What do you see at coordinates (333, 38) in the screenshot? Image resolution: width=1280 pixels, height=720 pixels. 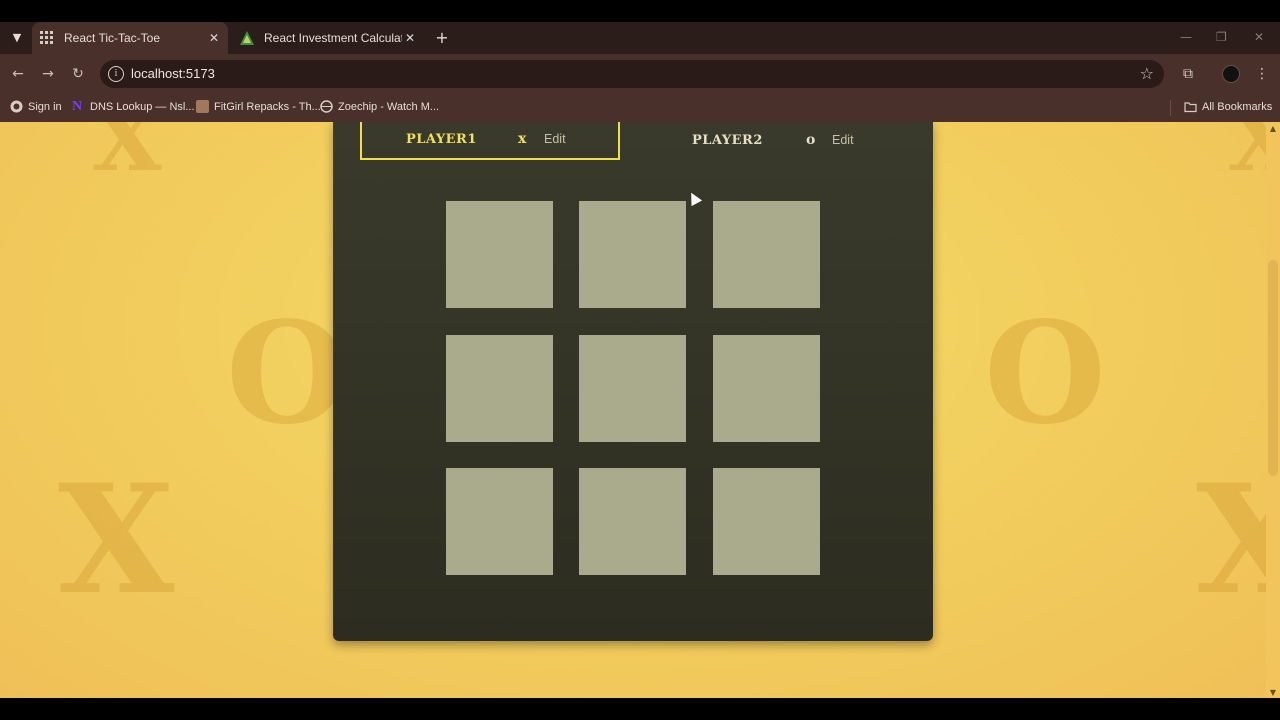 I see `tab-title: React Investment Calculator` at bounding box center [333, 38].